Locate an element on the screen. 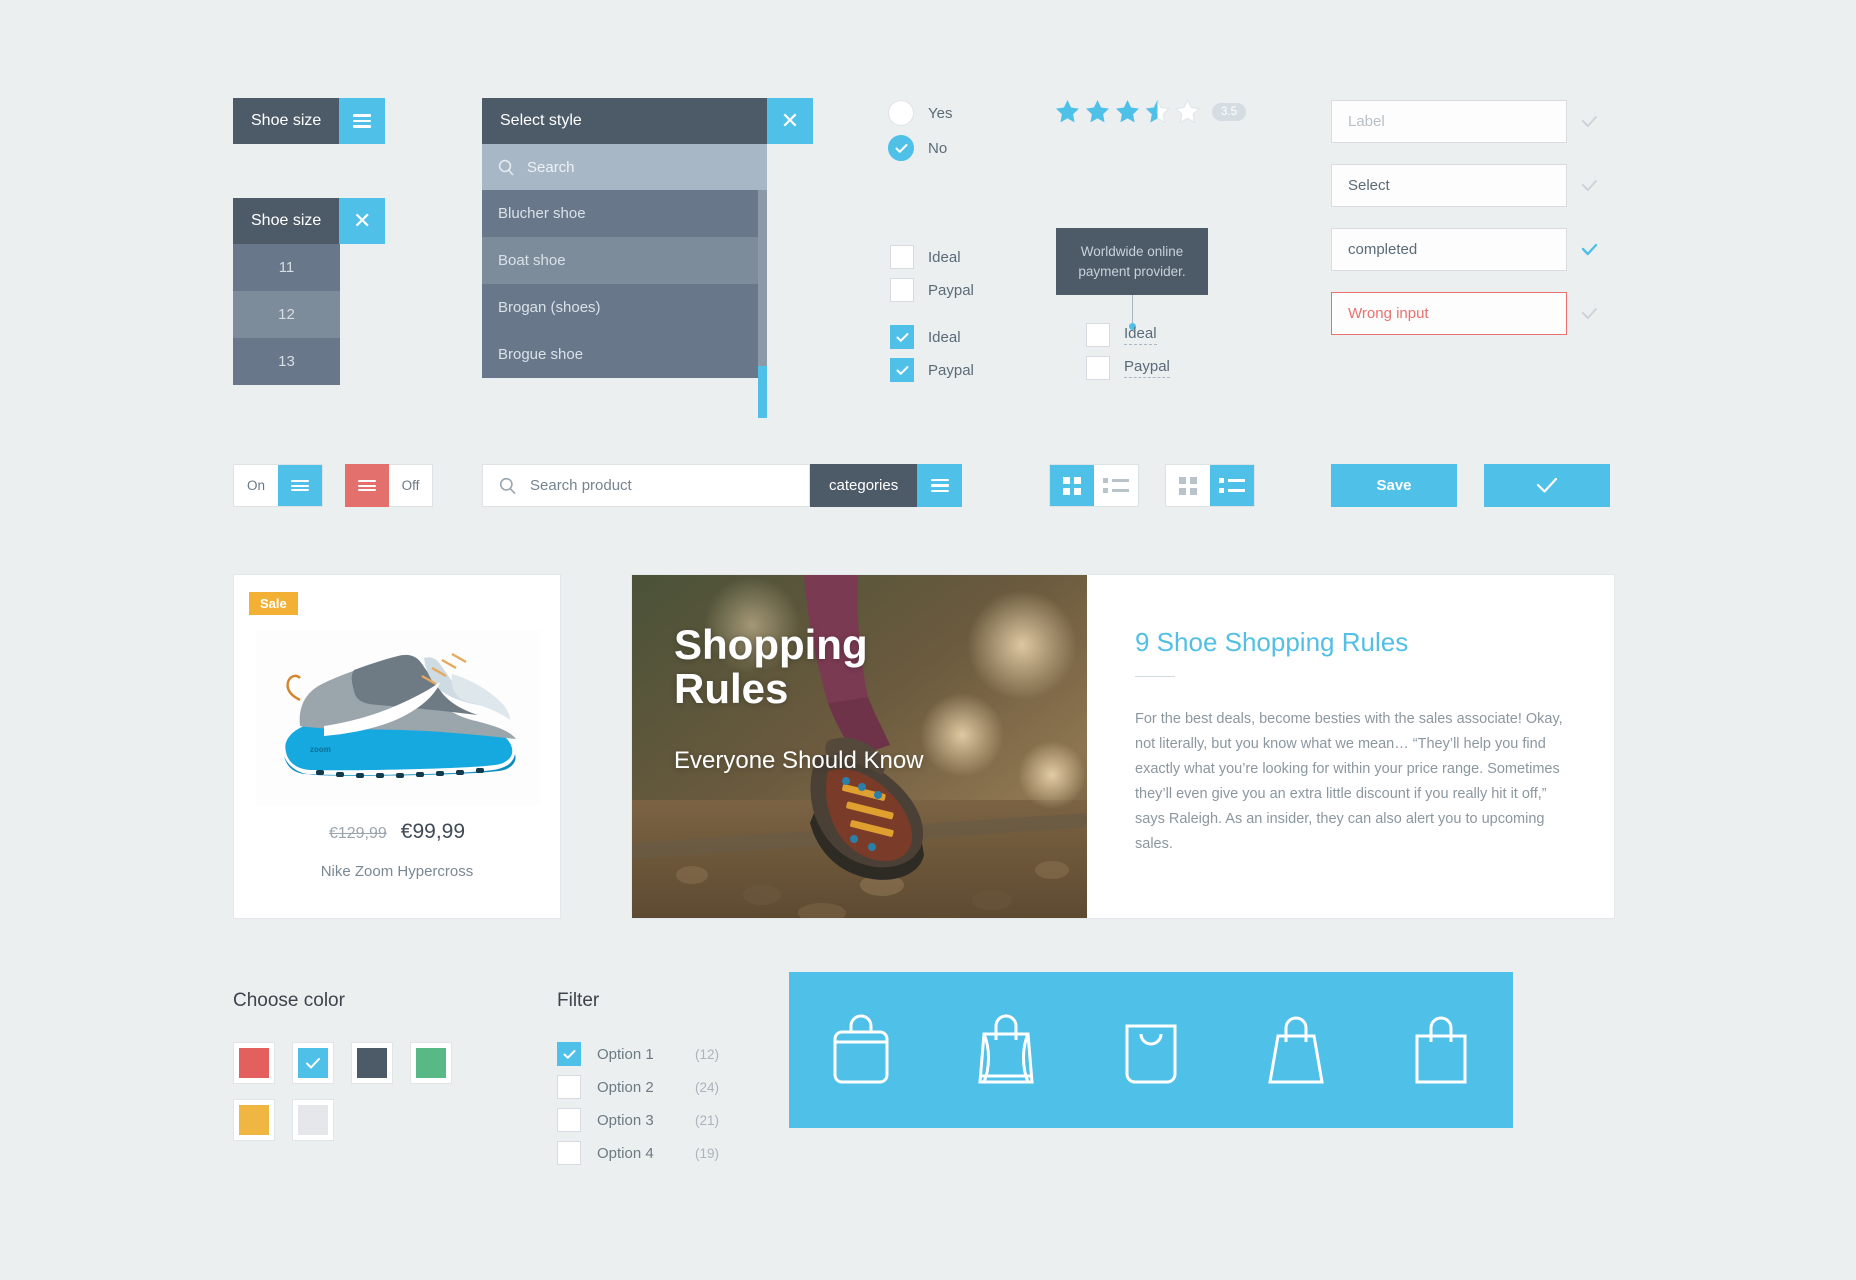  radio-unchecked-icon is located at coordinates (901, 113).